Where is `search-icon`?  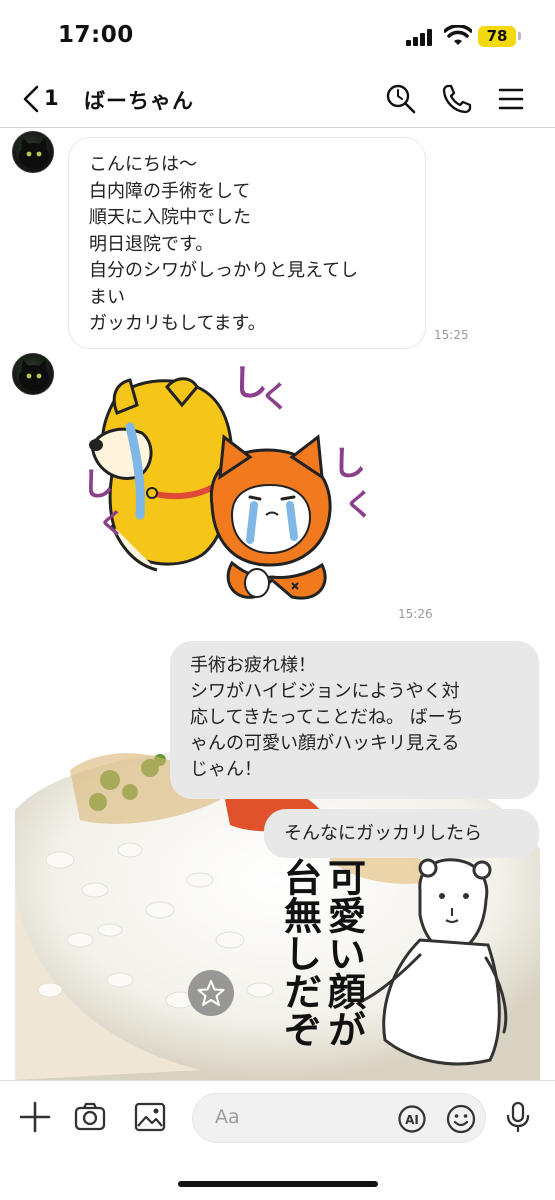 search-icon is located at coordinates (401, 99).